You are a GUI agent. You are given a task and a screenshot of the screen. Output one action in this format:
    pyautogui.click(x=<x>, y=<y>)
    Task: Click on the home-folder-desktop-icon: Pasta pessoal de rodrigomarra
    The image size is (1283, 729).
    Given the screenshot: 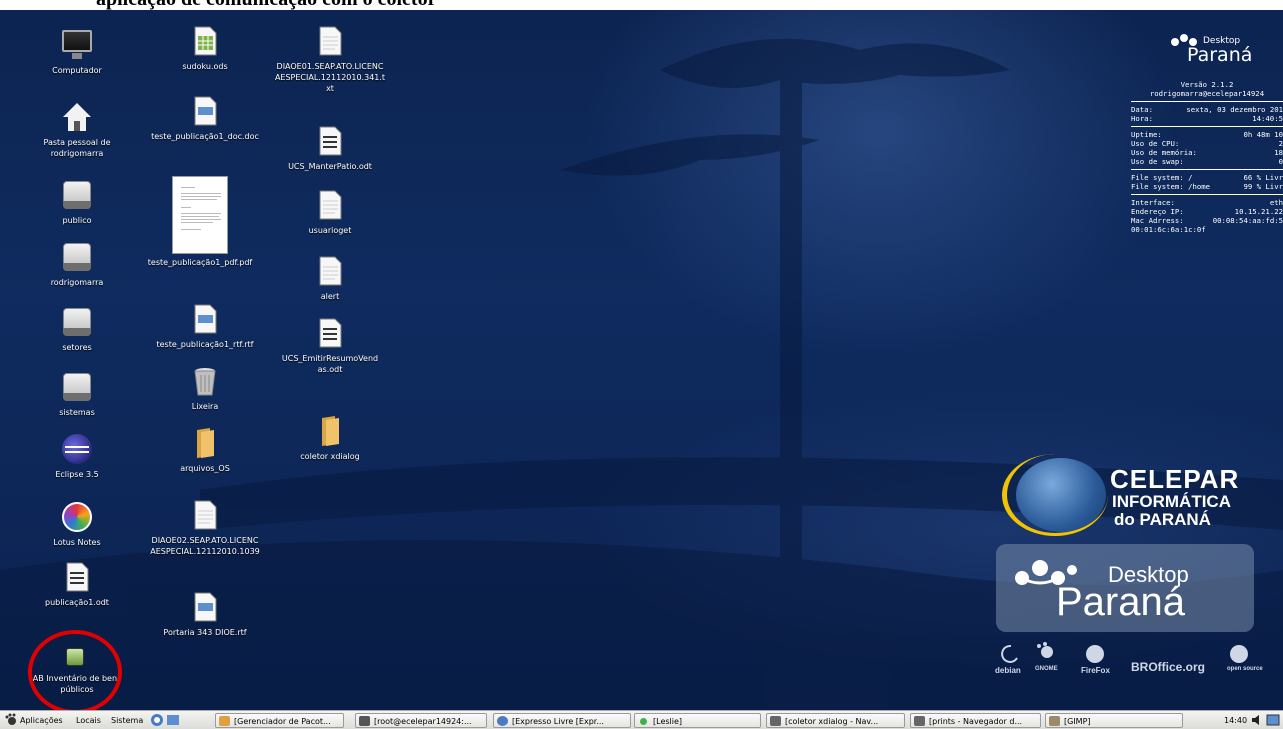 What is the action you would take?
    pyautogui.click(x=77, y=129)
    